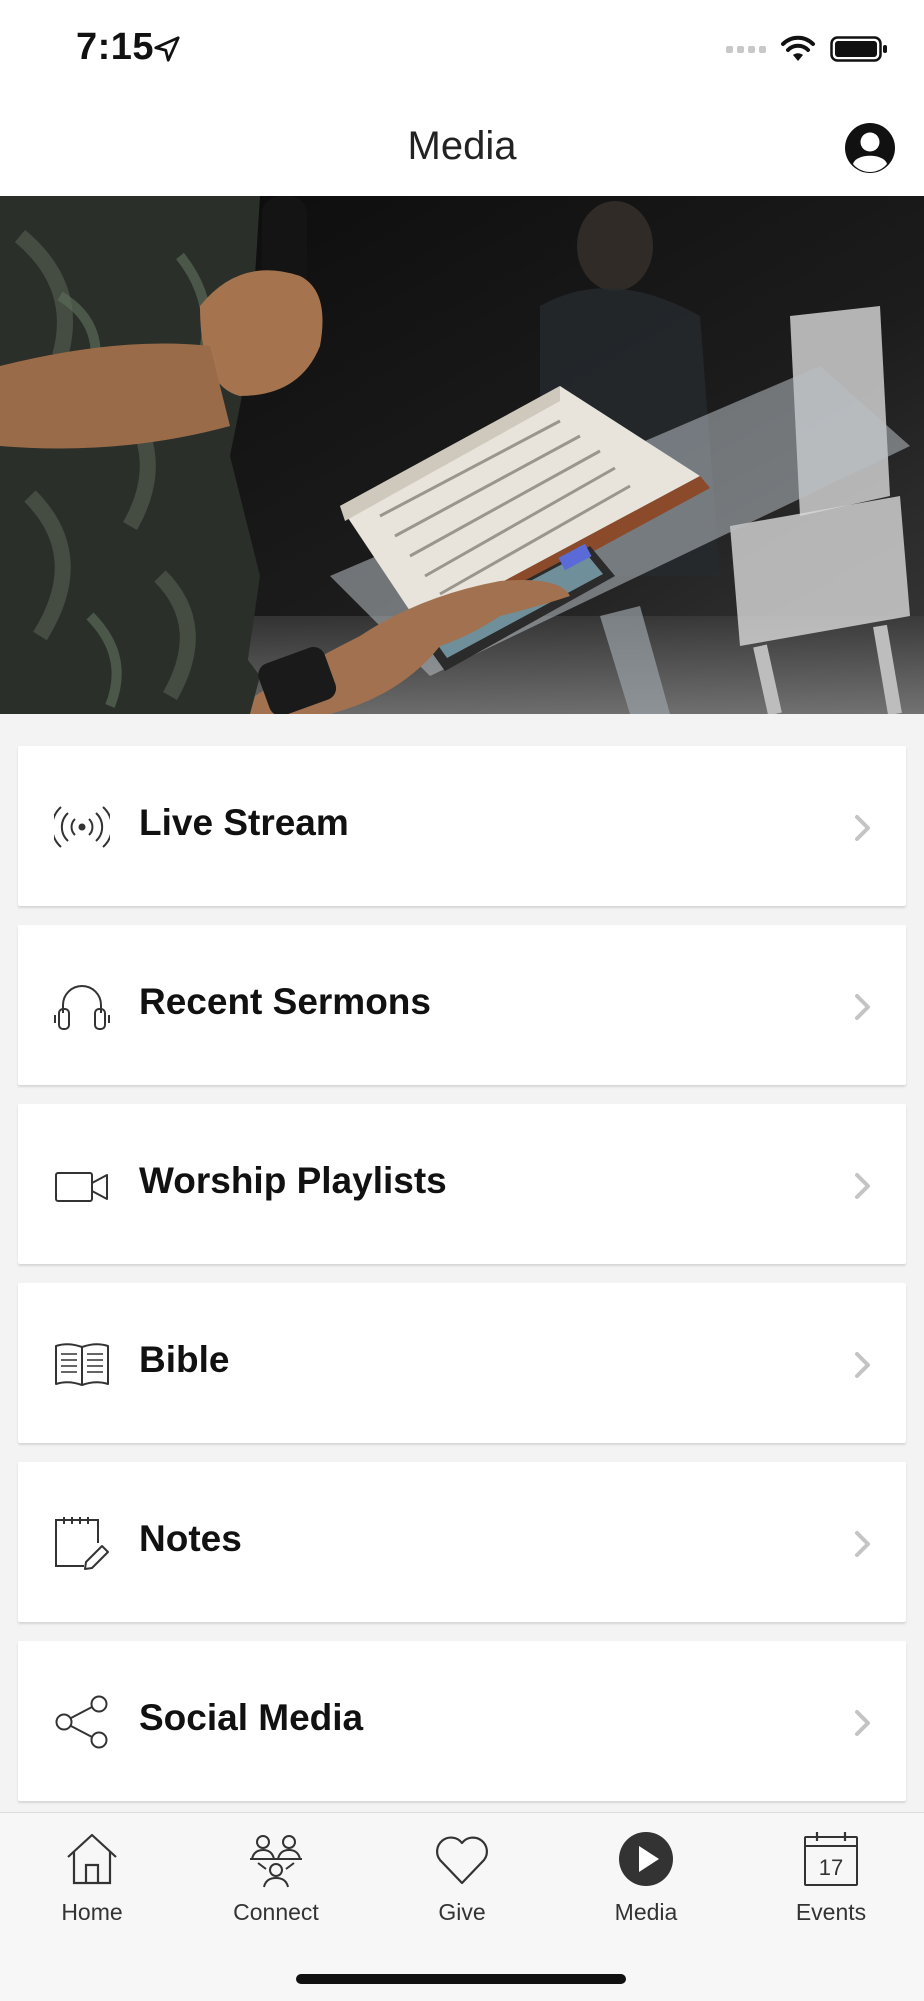  Describe the element at coordinates (82, 827) in the screenshot. I see `live-stream-icon` at that location.